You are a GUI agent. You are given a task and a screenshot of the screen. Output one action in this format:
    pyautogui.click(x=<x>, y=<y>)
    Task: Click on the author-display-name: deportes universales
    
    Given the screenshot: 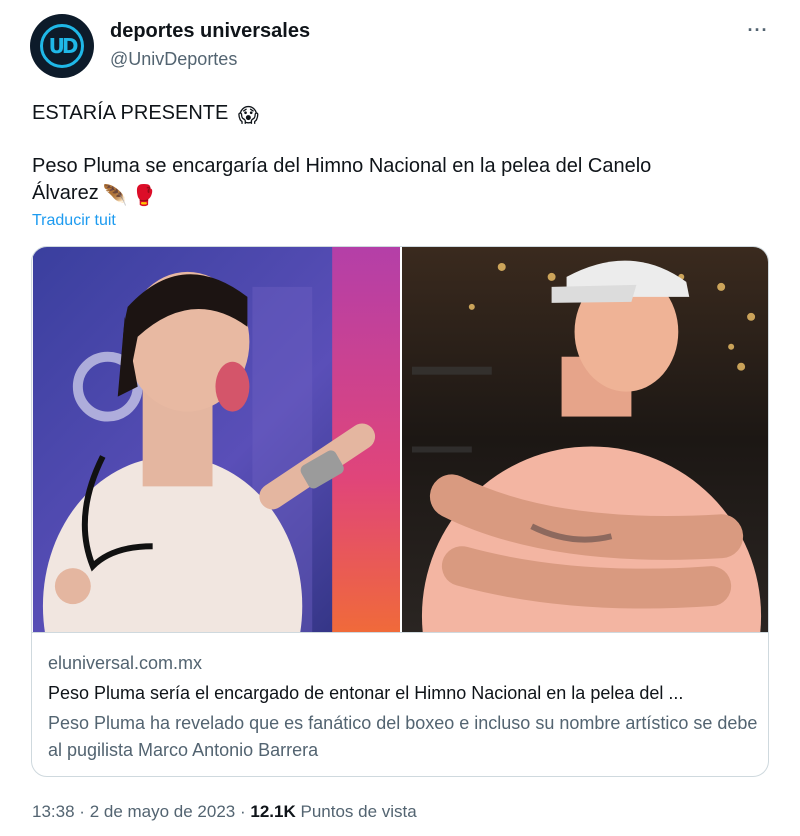 What is the action you would take?
    pyautogui.click(x=210, y=31)
    